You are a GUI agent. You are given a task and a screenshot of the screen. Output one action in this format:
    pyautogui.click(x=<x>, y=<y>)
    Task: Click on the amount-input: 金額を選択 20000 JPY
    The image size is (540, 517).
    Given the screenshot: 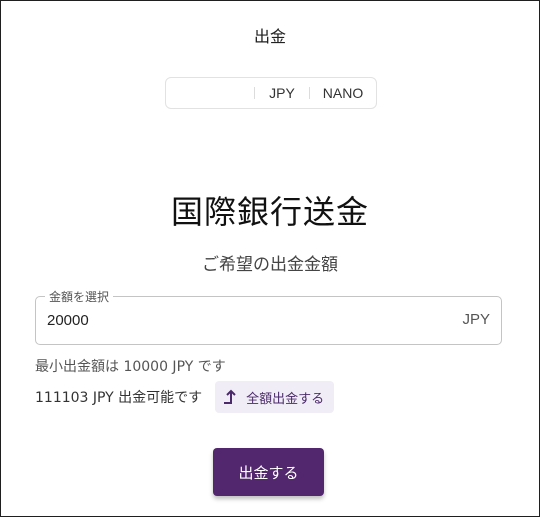 What is the action you would take?
    pyautogui.click(x=268, y=316)
    